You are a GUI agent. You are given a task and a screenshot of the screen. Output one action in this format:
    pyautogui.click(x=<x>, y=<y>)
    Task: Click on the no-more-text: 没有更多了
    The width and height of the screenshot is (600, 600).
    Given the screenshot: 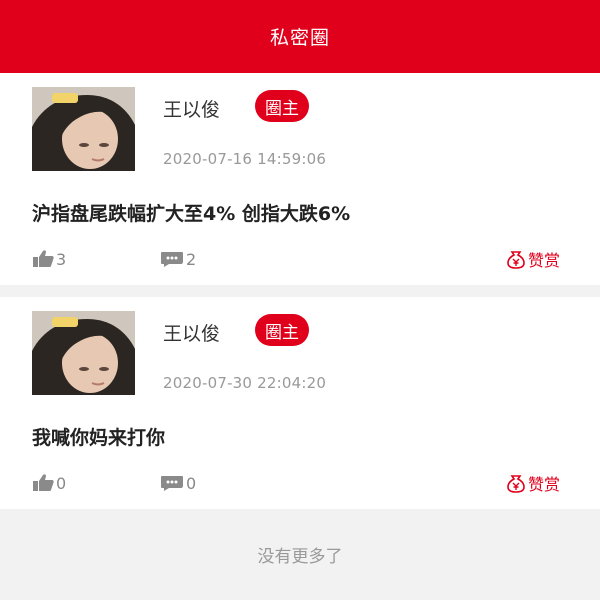 What is the action you would take?
    pyautogui.click(x=300, y=557)
    